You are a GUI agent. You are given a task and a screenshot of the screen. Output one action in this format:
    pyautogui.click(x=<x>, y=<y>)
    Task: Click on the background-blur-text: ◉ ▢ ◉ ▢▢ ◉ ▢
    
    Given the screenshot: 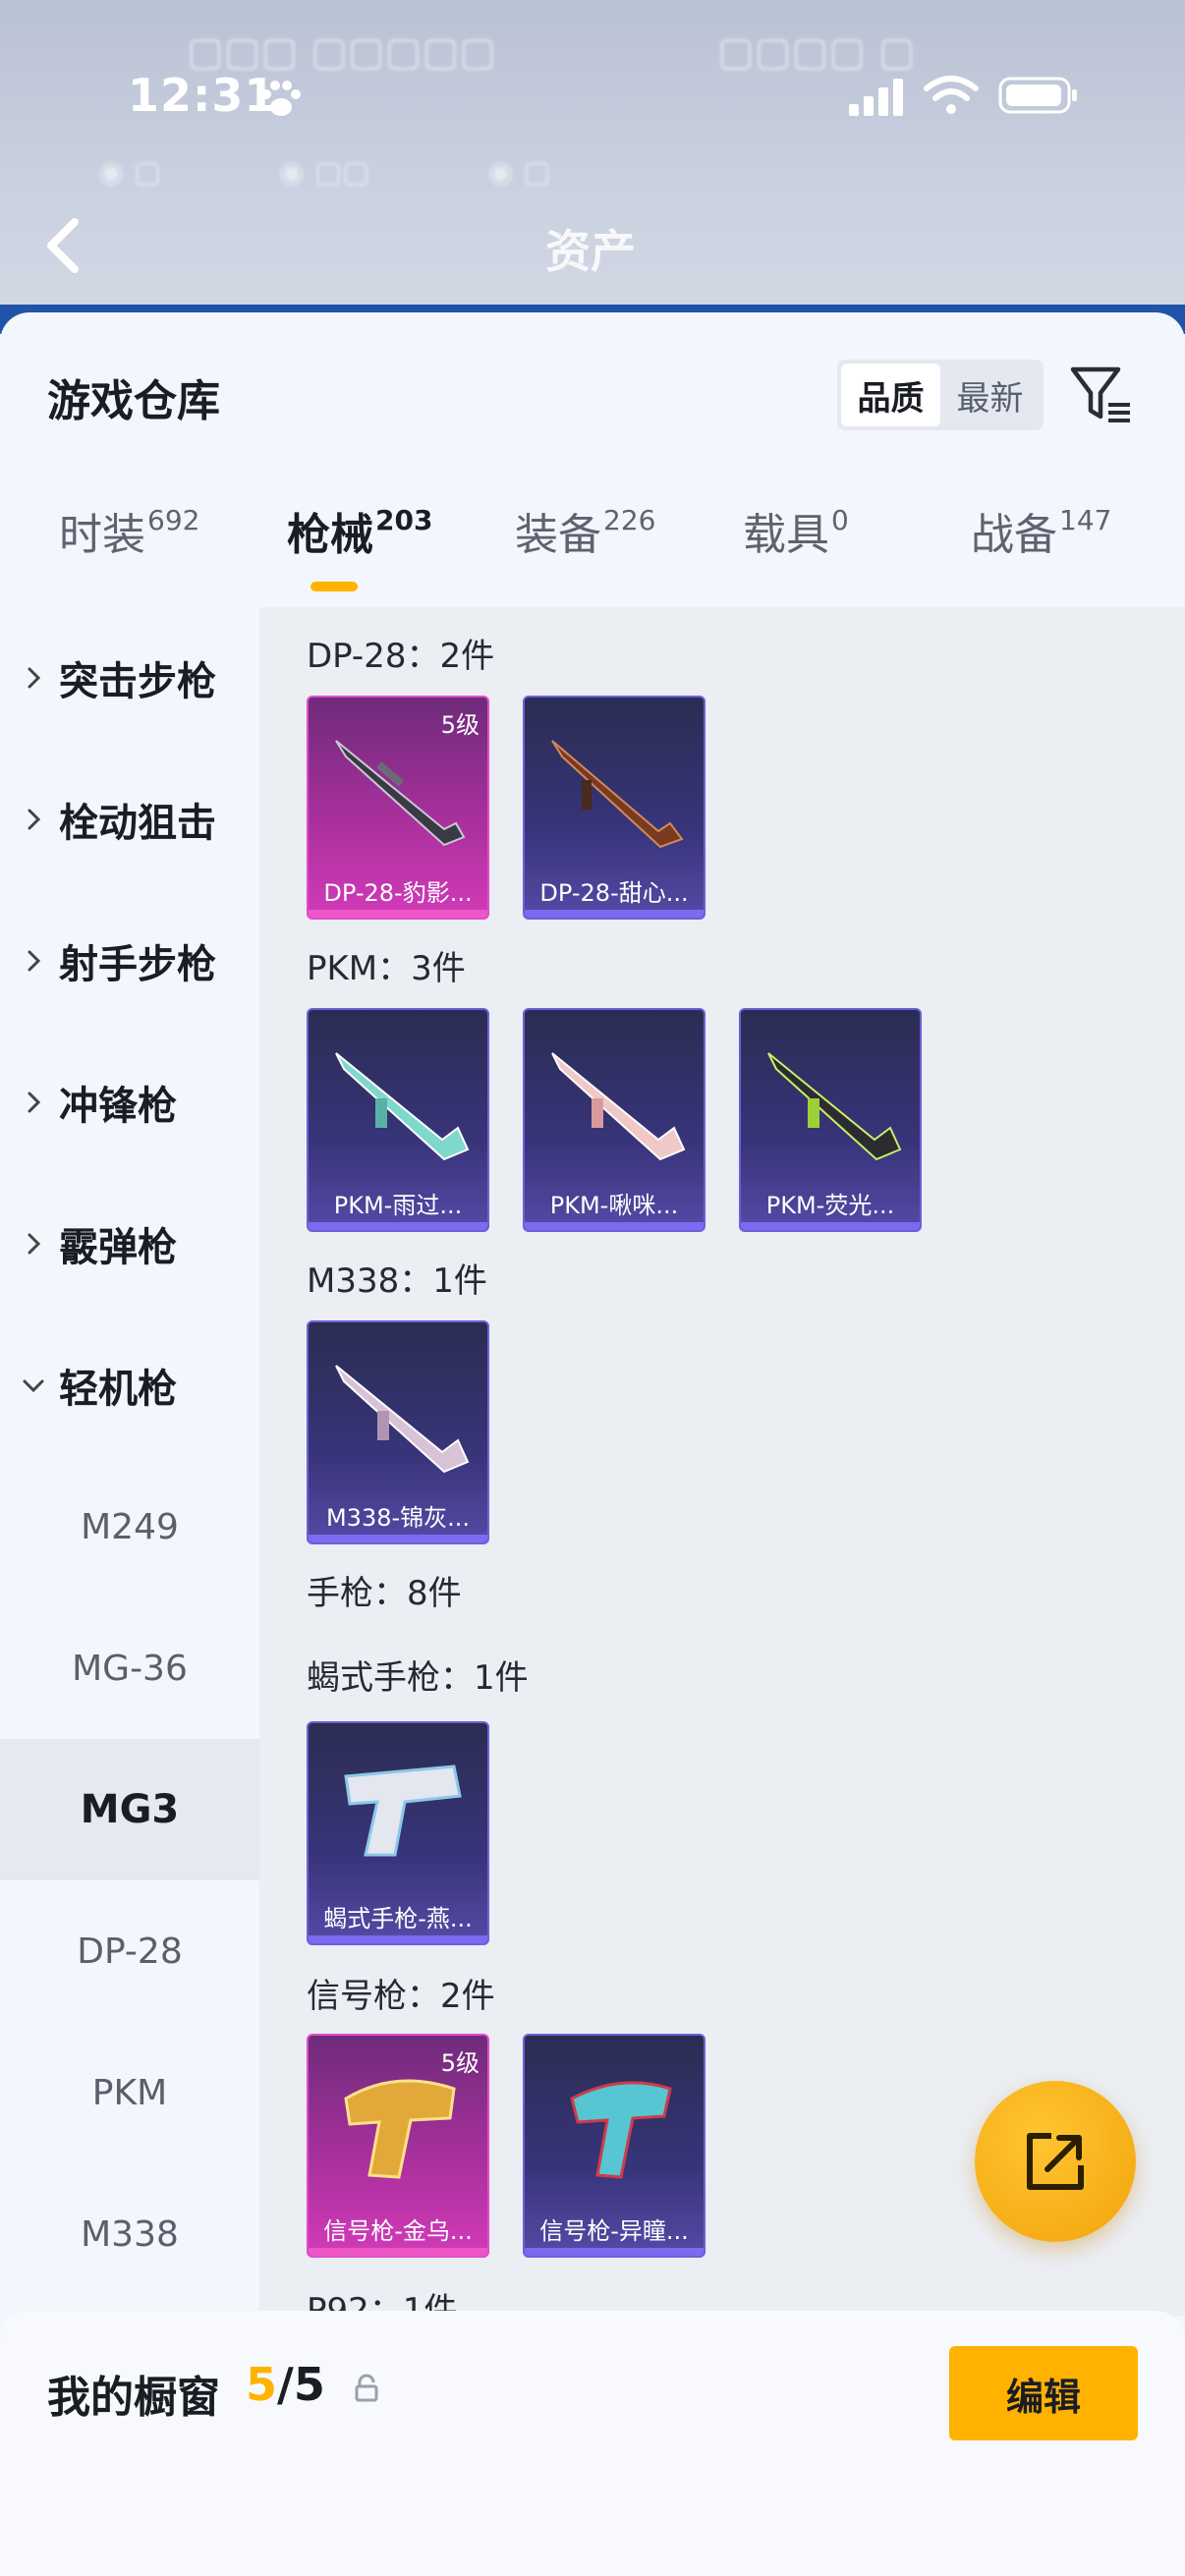 What is the action you would take?
    pyautogui.click(x=324, y=172)
    